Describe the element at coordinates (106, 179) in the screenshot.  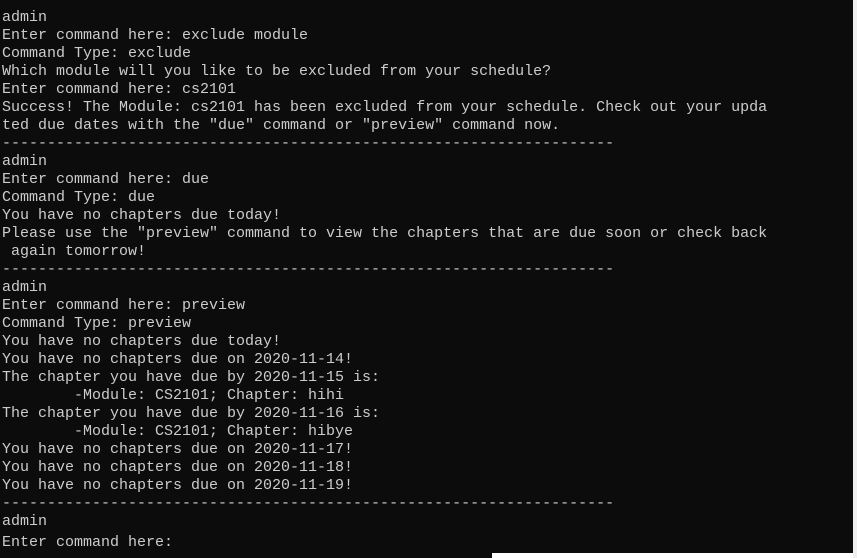
I see `command-line: Enter command here: due` at that location.